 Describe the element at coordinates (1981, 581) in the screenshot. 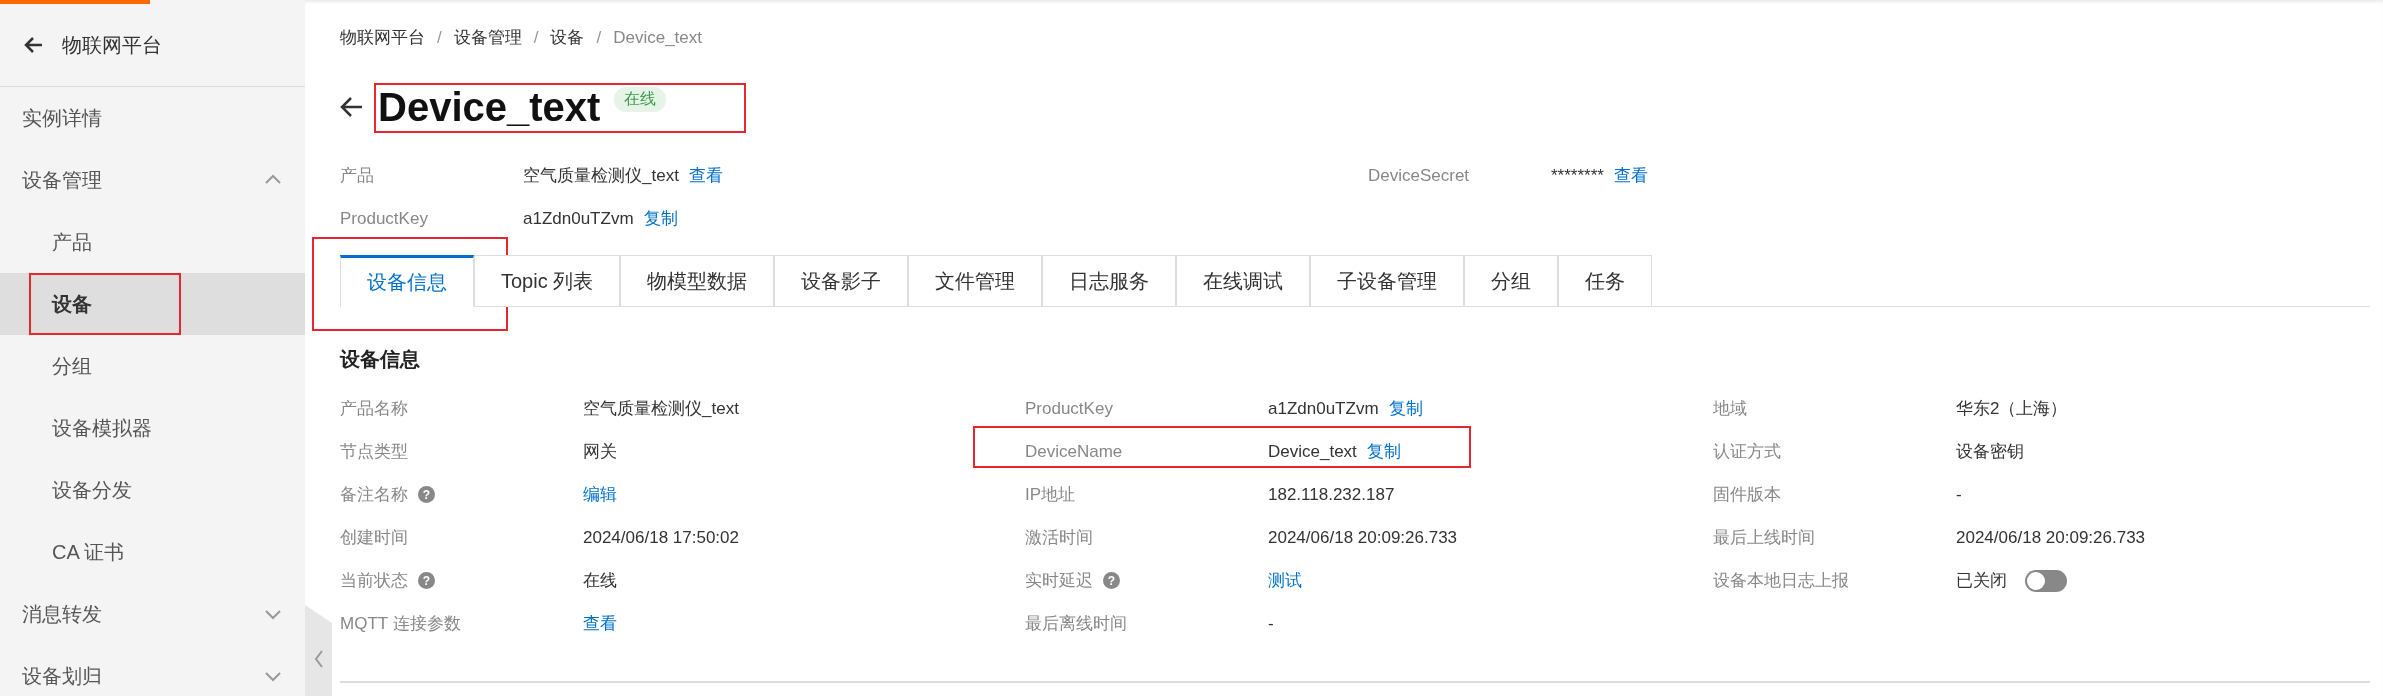

I see `field-value: 已关闭` at that location.